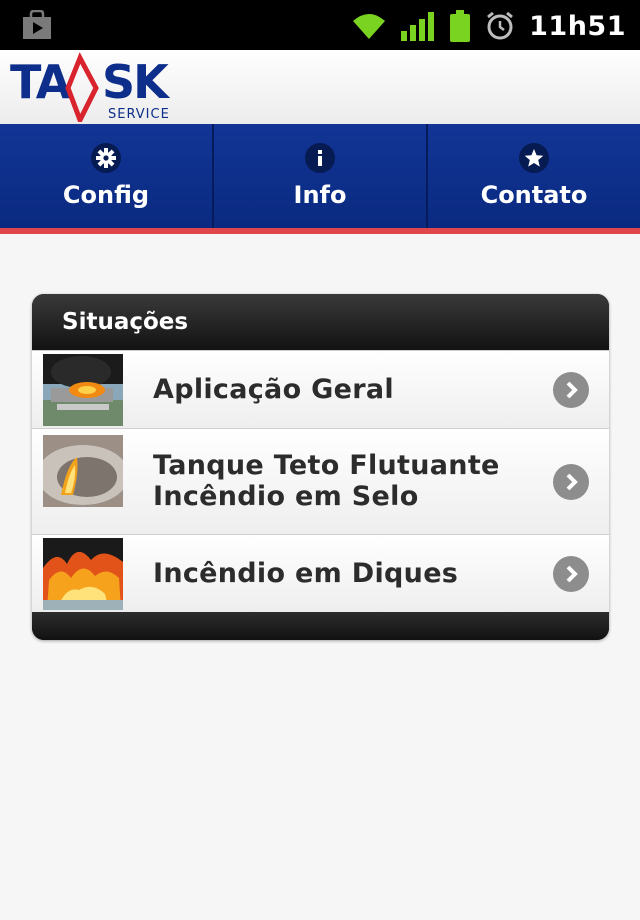 Image resolution: width=640 pixels, height=920 pixels. What do you see at coordinates (136, 82) in the screenshot?
I see `svg-text: SK` at bounding box center [136, 82].